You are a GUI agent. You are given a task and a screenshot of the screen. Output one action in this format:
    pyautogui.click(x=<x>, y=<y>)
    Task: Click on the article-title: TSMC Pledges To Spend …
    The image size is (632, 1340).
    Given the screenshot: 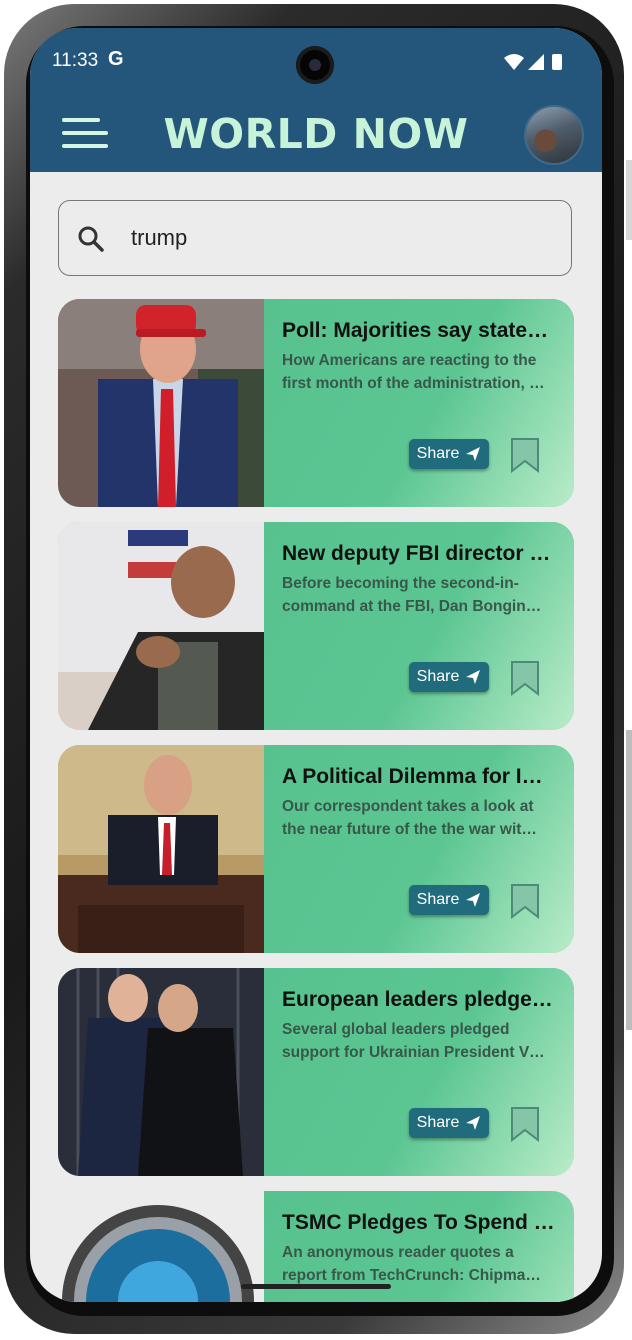 What is the action you would take?
    pyautogui.click(x=421, y=1223)
    